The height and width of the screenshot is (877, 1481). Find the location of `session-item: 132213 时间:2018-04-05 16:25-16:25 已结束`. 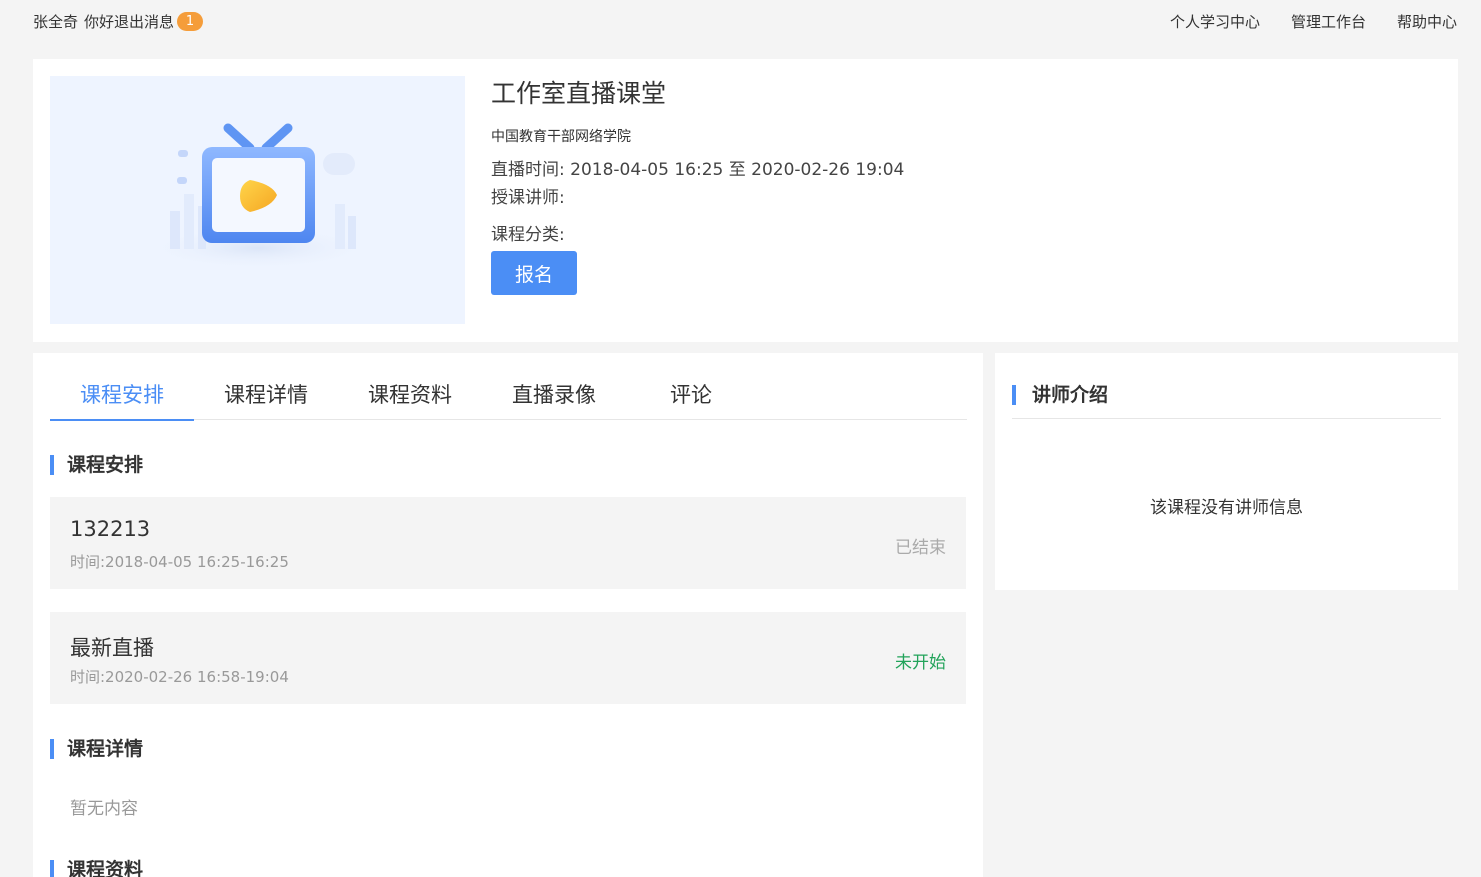

session-item: 132213 时间:2018-04-05 16:25-16:25 已结束 is located at coordinates (508, 543).